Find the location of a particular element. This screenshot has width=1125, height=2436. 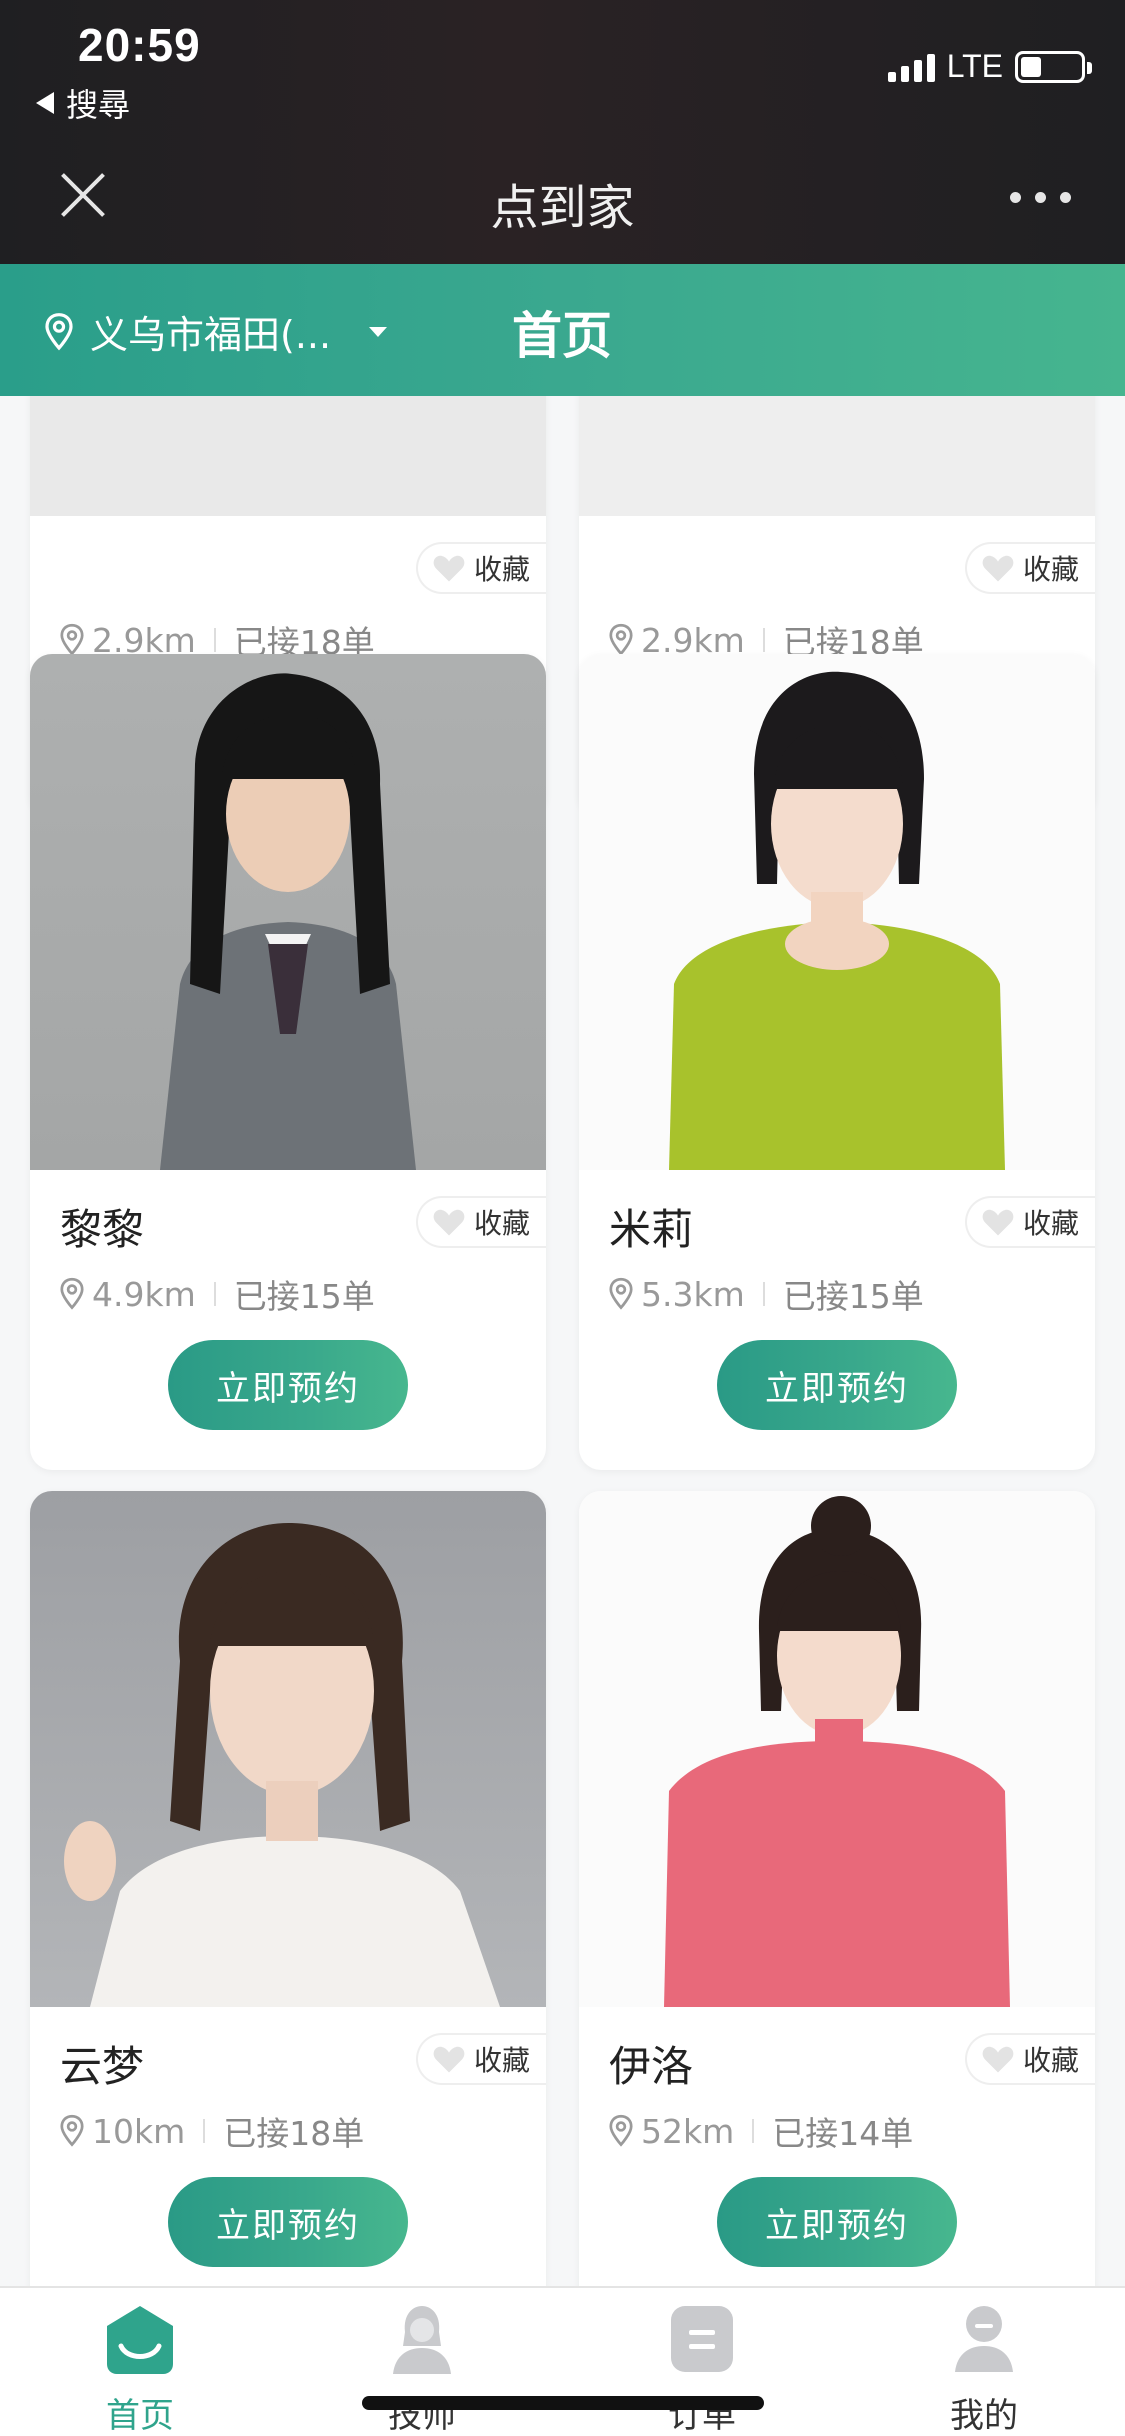

therapist-name: 云梦 is located at coordinates (102, 2066).